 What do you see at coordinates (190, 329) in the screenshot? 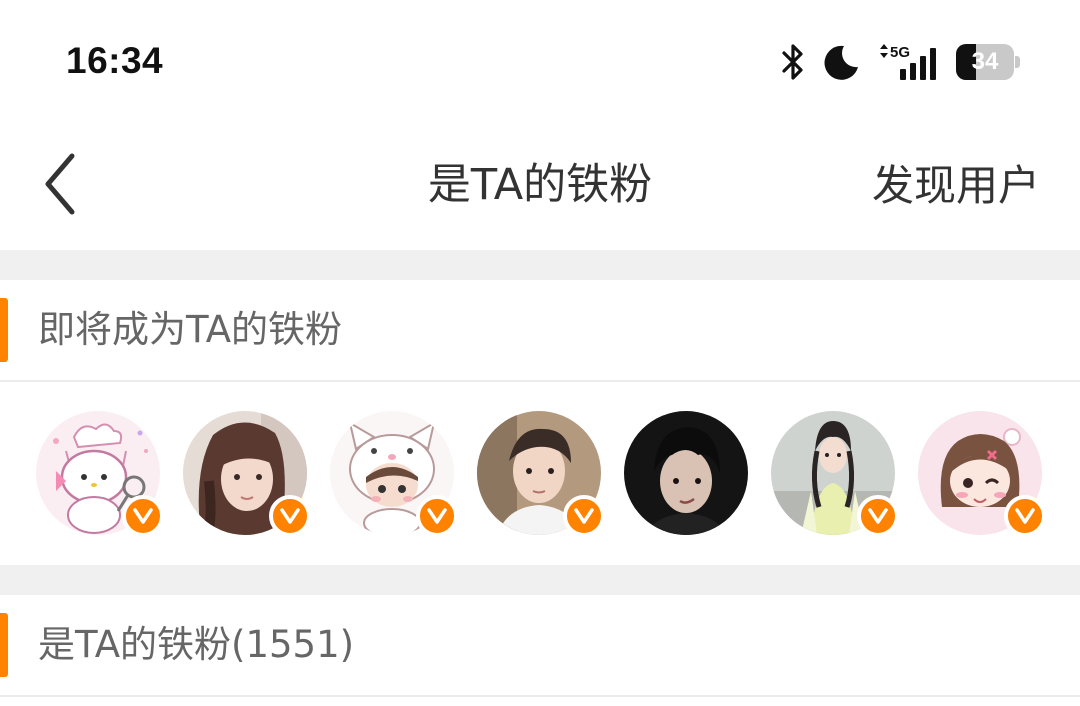
I see `section-title-upcoming: 即将成为TA的铁粉` at bounding box center [190, 329].